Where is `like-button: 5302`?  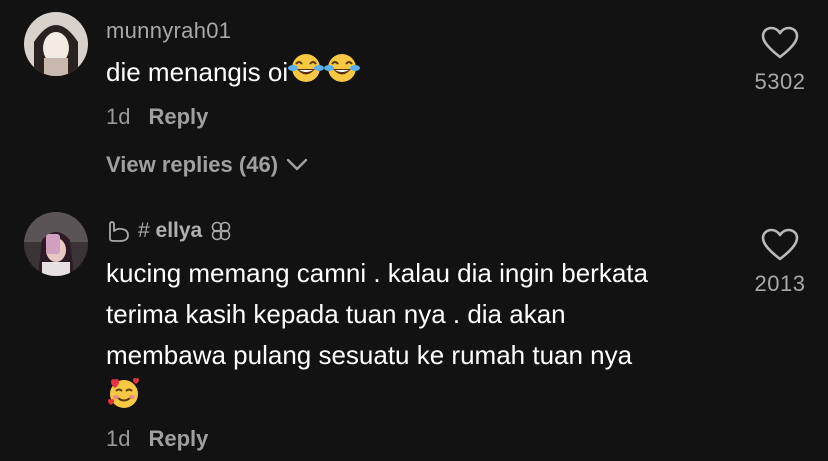
like-button: 5302 is located at coordinates (780, 60).